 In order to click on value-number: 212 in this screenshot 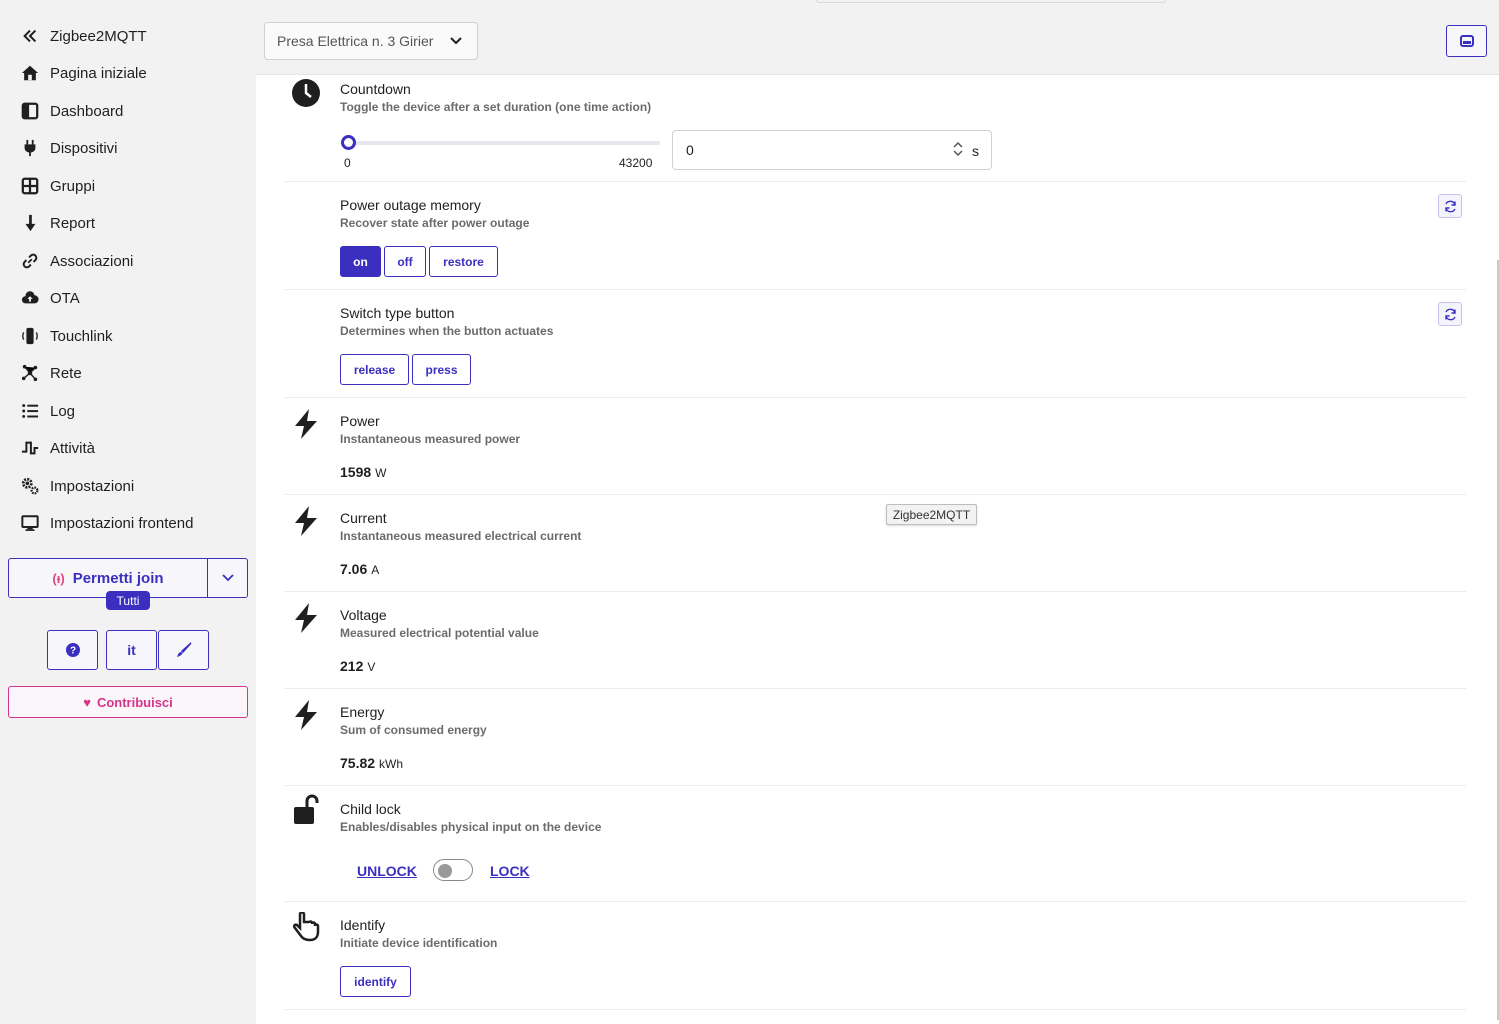, I will do `click(352, 666)`.